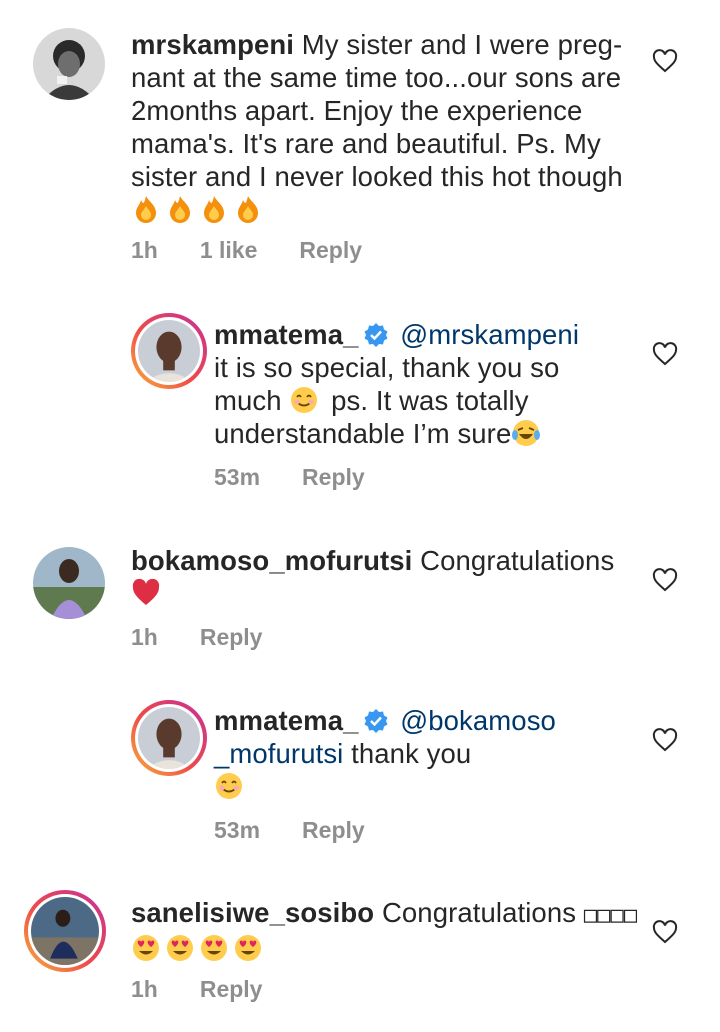  Describe the element at coordinates (229, 250) in the screenshot. I see `comment-likes: 1 like` at that location.